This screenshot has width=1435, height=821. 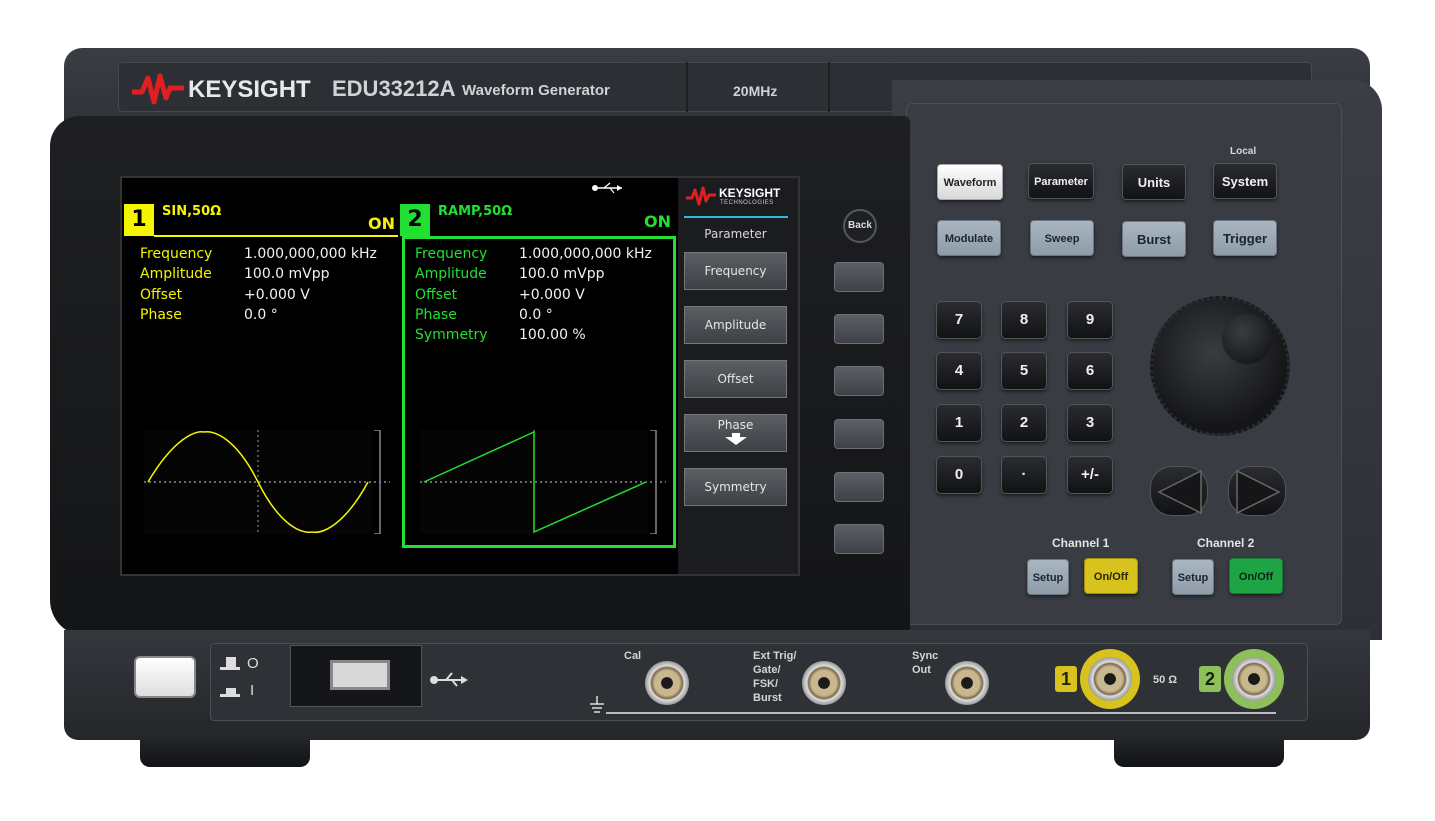 What do you see at coordinates (540, 336) in the screenshot?
I see `channel2-param-row: Symmetry 100.00 %` at bounding box center [540, 336].